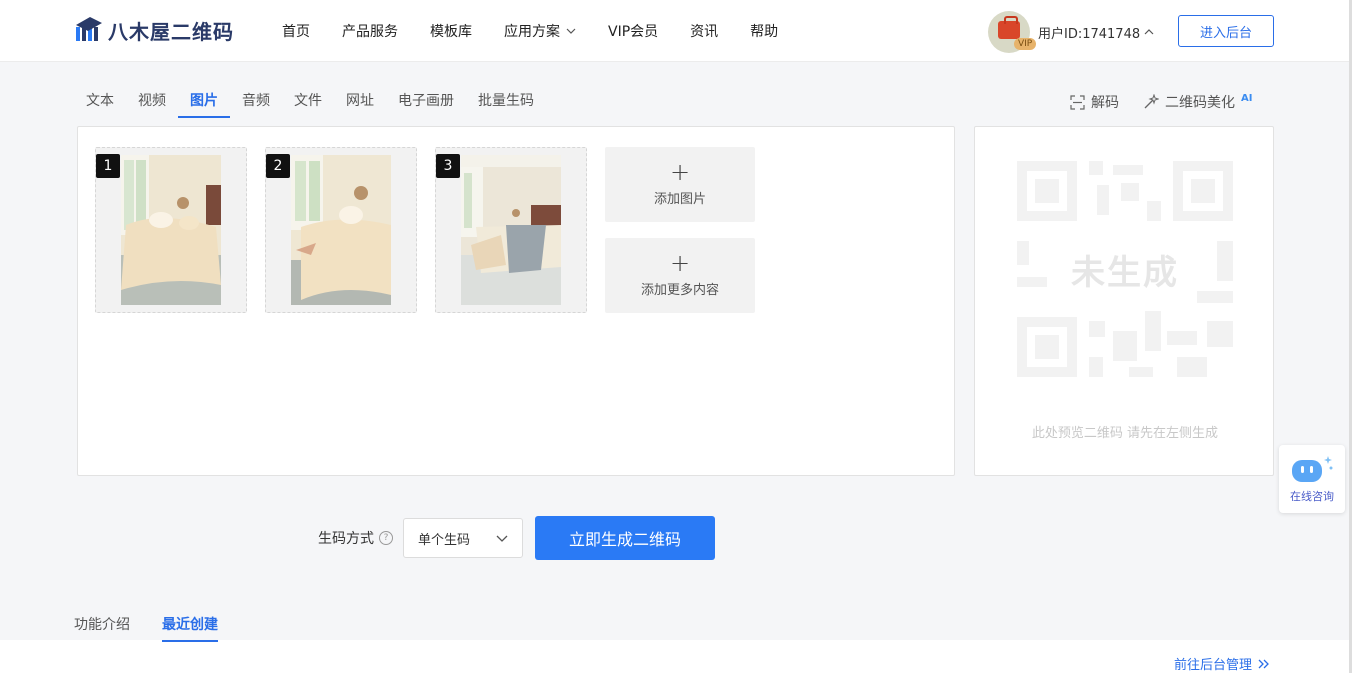  I want to click on nav-products: 产品服务, so click(370, 31).